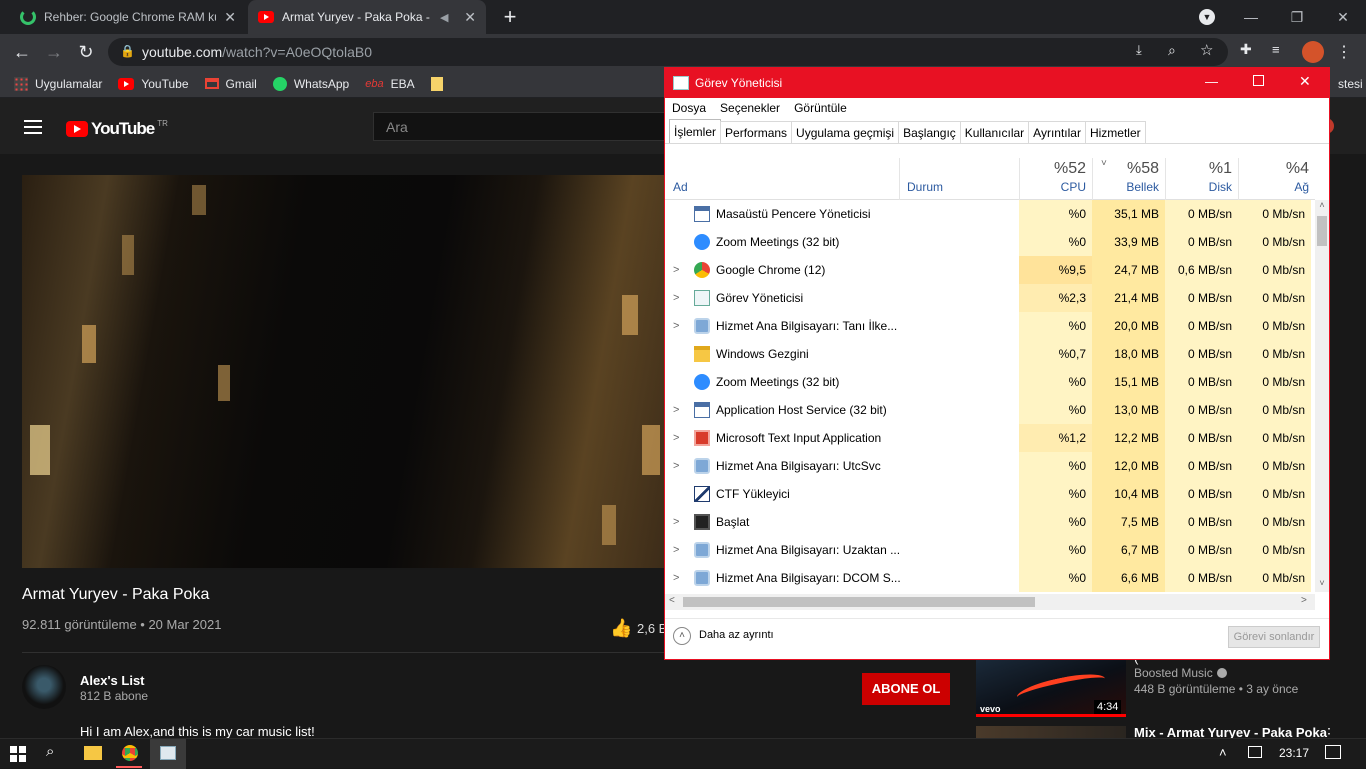 This screenshot has width=1366, height=769. Describe the element at coordinates (1051, 687) in the screenshot. I see `side-video-thumbnail: vevo 4:34` at that location.